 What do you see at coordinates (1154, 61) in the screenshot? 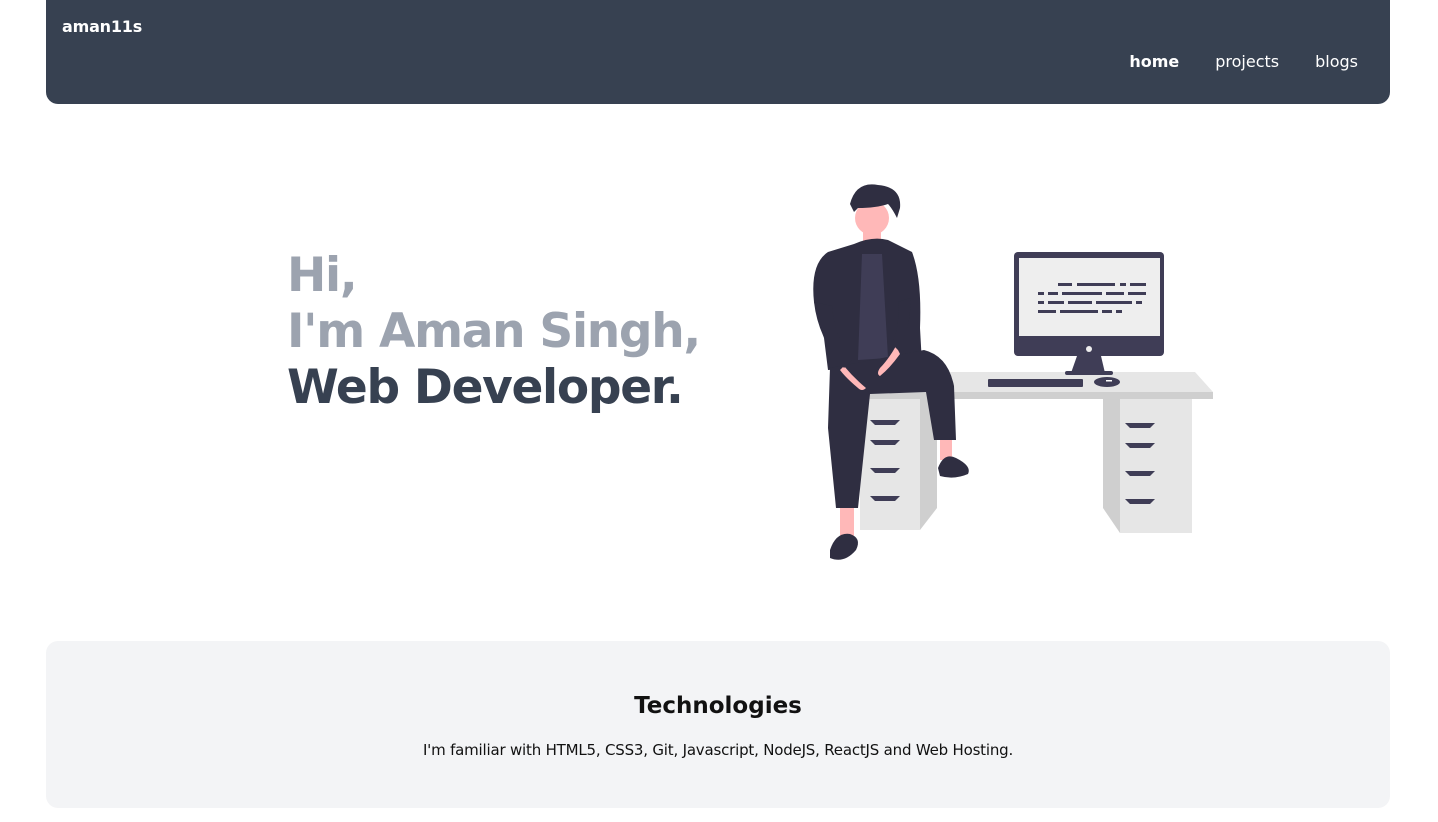
I see `nav-link-home: home` at bounding box center [1154, 61].